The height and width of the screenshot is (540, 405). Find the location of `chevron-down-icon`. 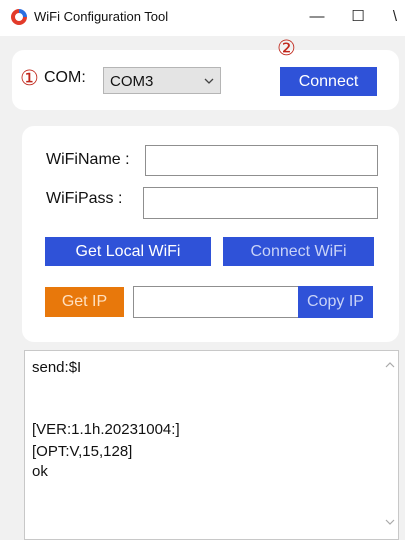

chevron-down-icon is located at coordinates (209, 81).